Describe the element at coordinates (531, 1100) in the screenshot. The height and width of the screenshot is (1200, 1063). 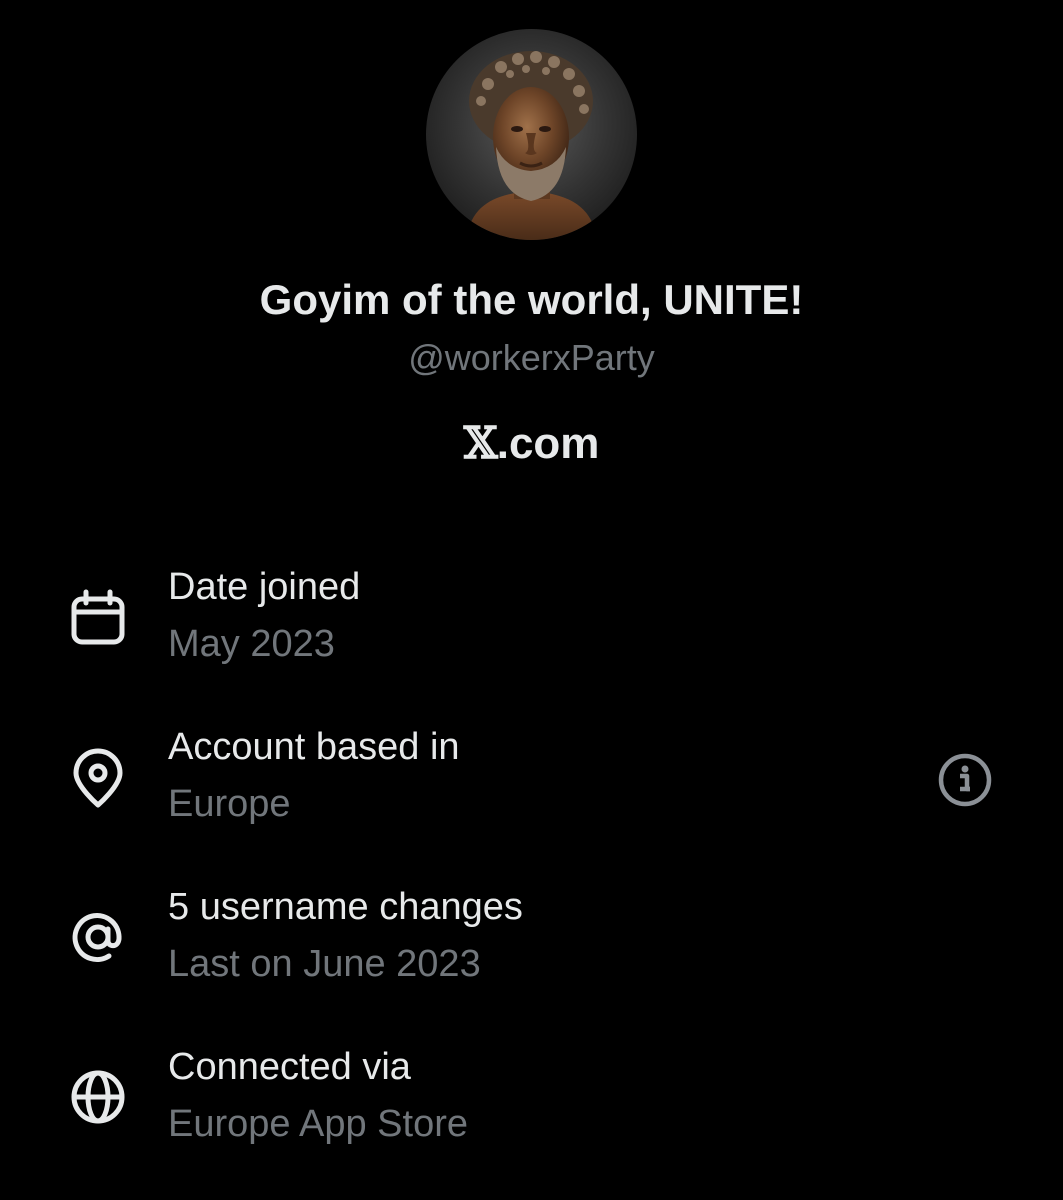
I see `about-row-connected-via: Connected via Europe App Store` at that location.